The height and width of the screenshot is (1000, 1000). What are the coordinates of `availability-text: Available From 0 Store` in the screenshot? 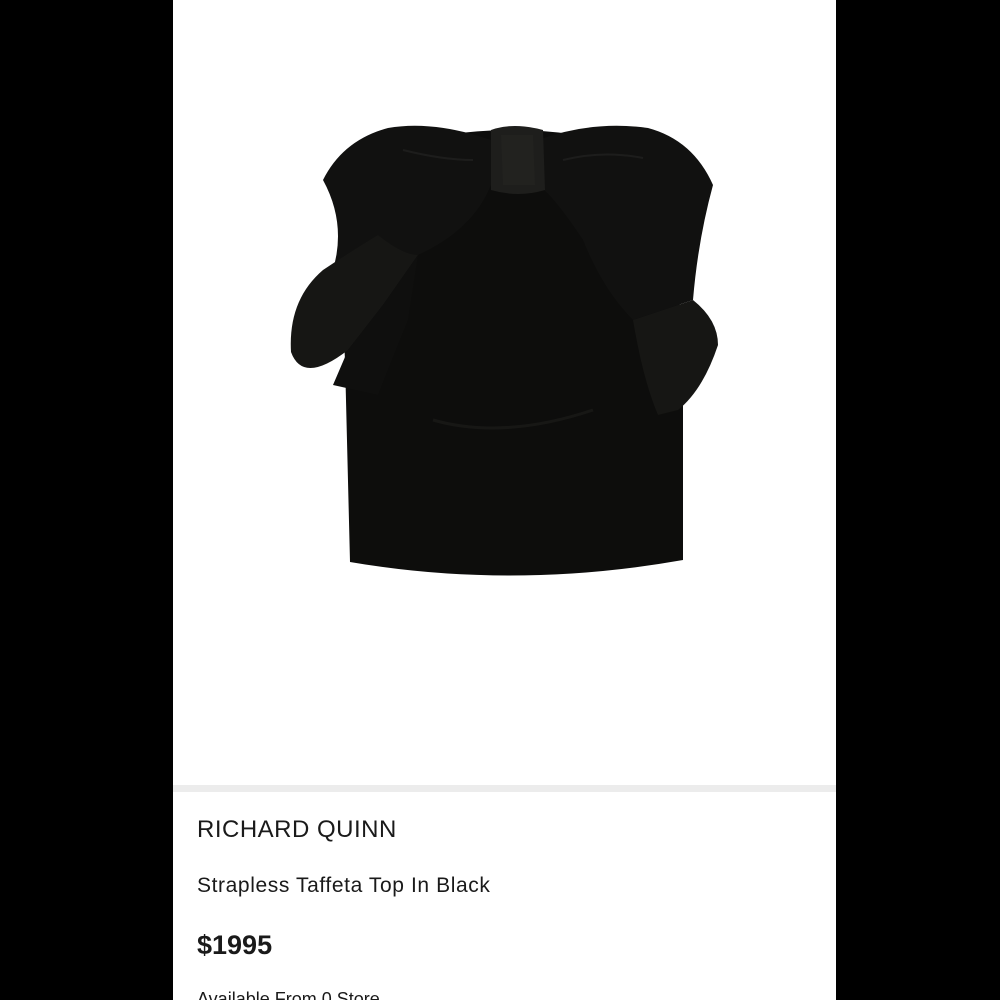 It's located at (288, 994).